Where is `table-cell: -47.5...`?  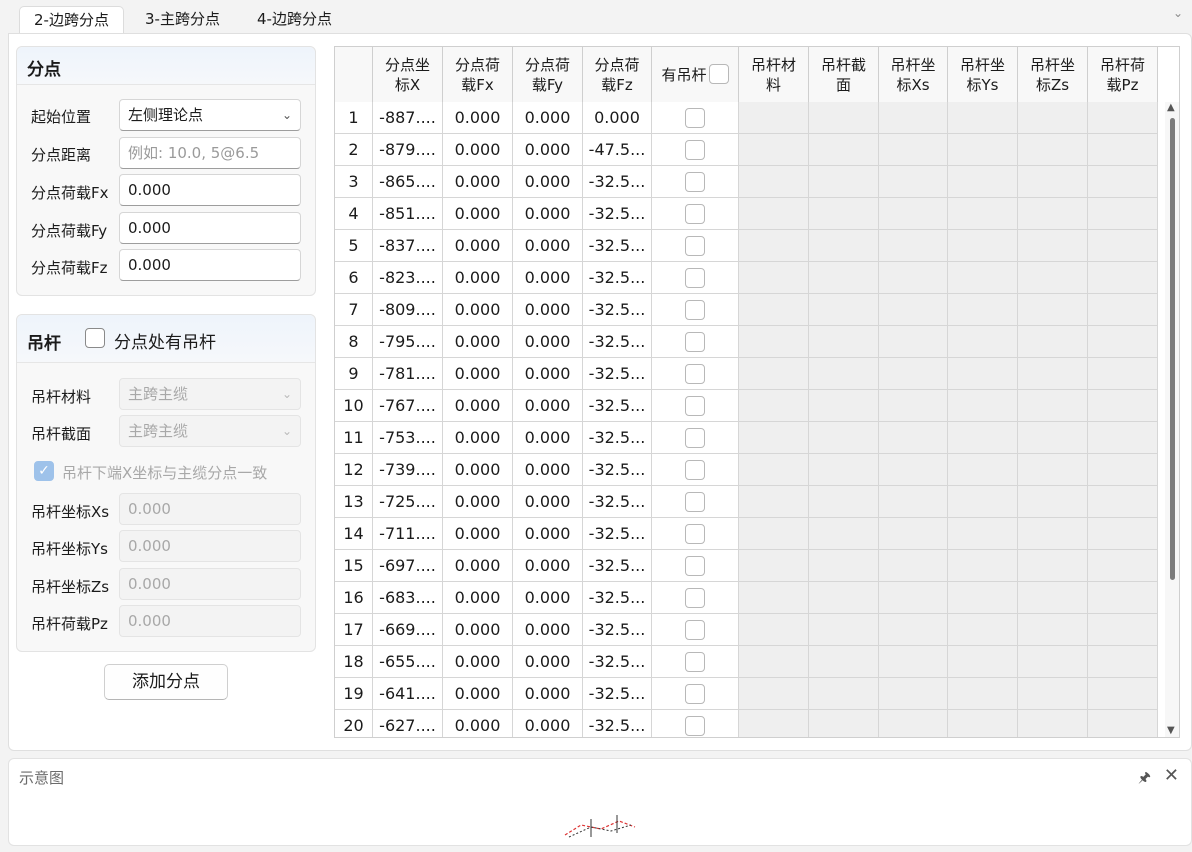 table-cell: -47.5... is located at coordinates (617, 149).